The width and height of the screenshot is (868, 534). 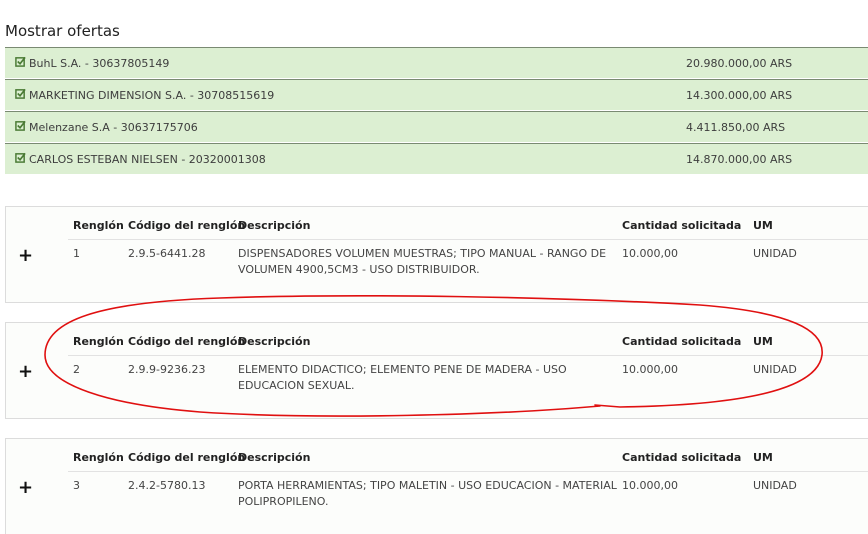 What do you see at coordinates (99, 63) in the screenshot?
I see `offer-name: BuhL S.A. - 30637805149` at bounding box center [99, 63].